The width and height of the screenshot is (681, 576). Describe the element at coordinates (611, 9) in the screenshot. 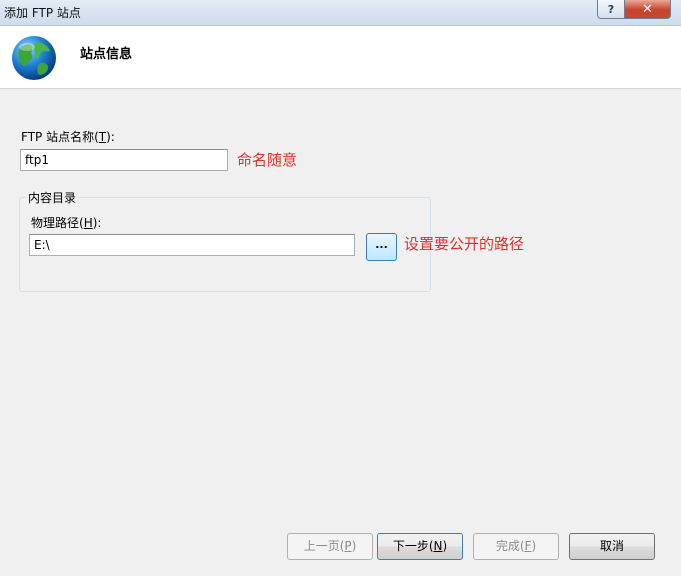

I see `help-button: ?` at that location.